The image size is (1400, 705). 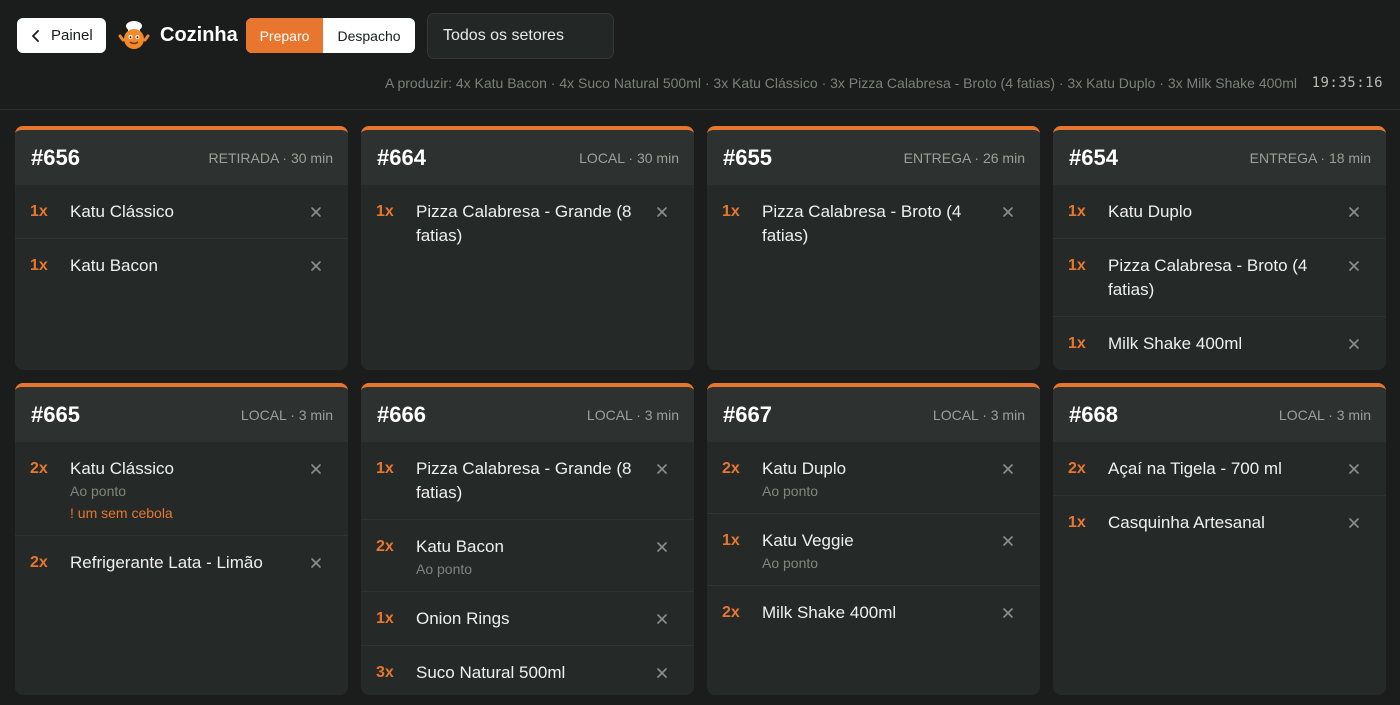 What do you see at coordinates (201, 213) in the screenshot?
I see `item-body: Katu Clássico` at bounding box center [201, 213].